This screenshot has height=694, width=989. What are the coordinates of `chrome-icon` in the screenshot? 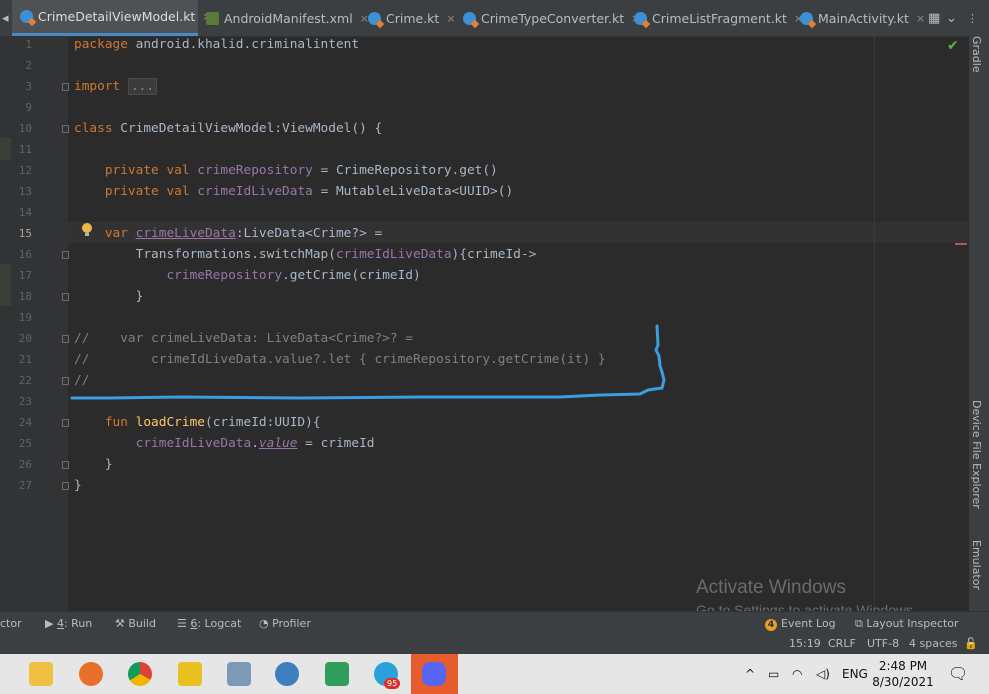 It's located at (140, 674).